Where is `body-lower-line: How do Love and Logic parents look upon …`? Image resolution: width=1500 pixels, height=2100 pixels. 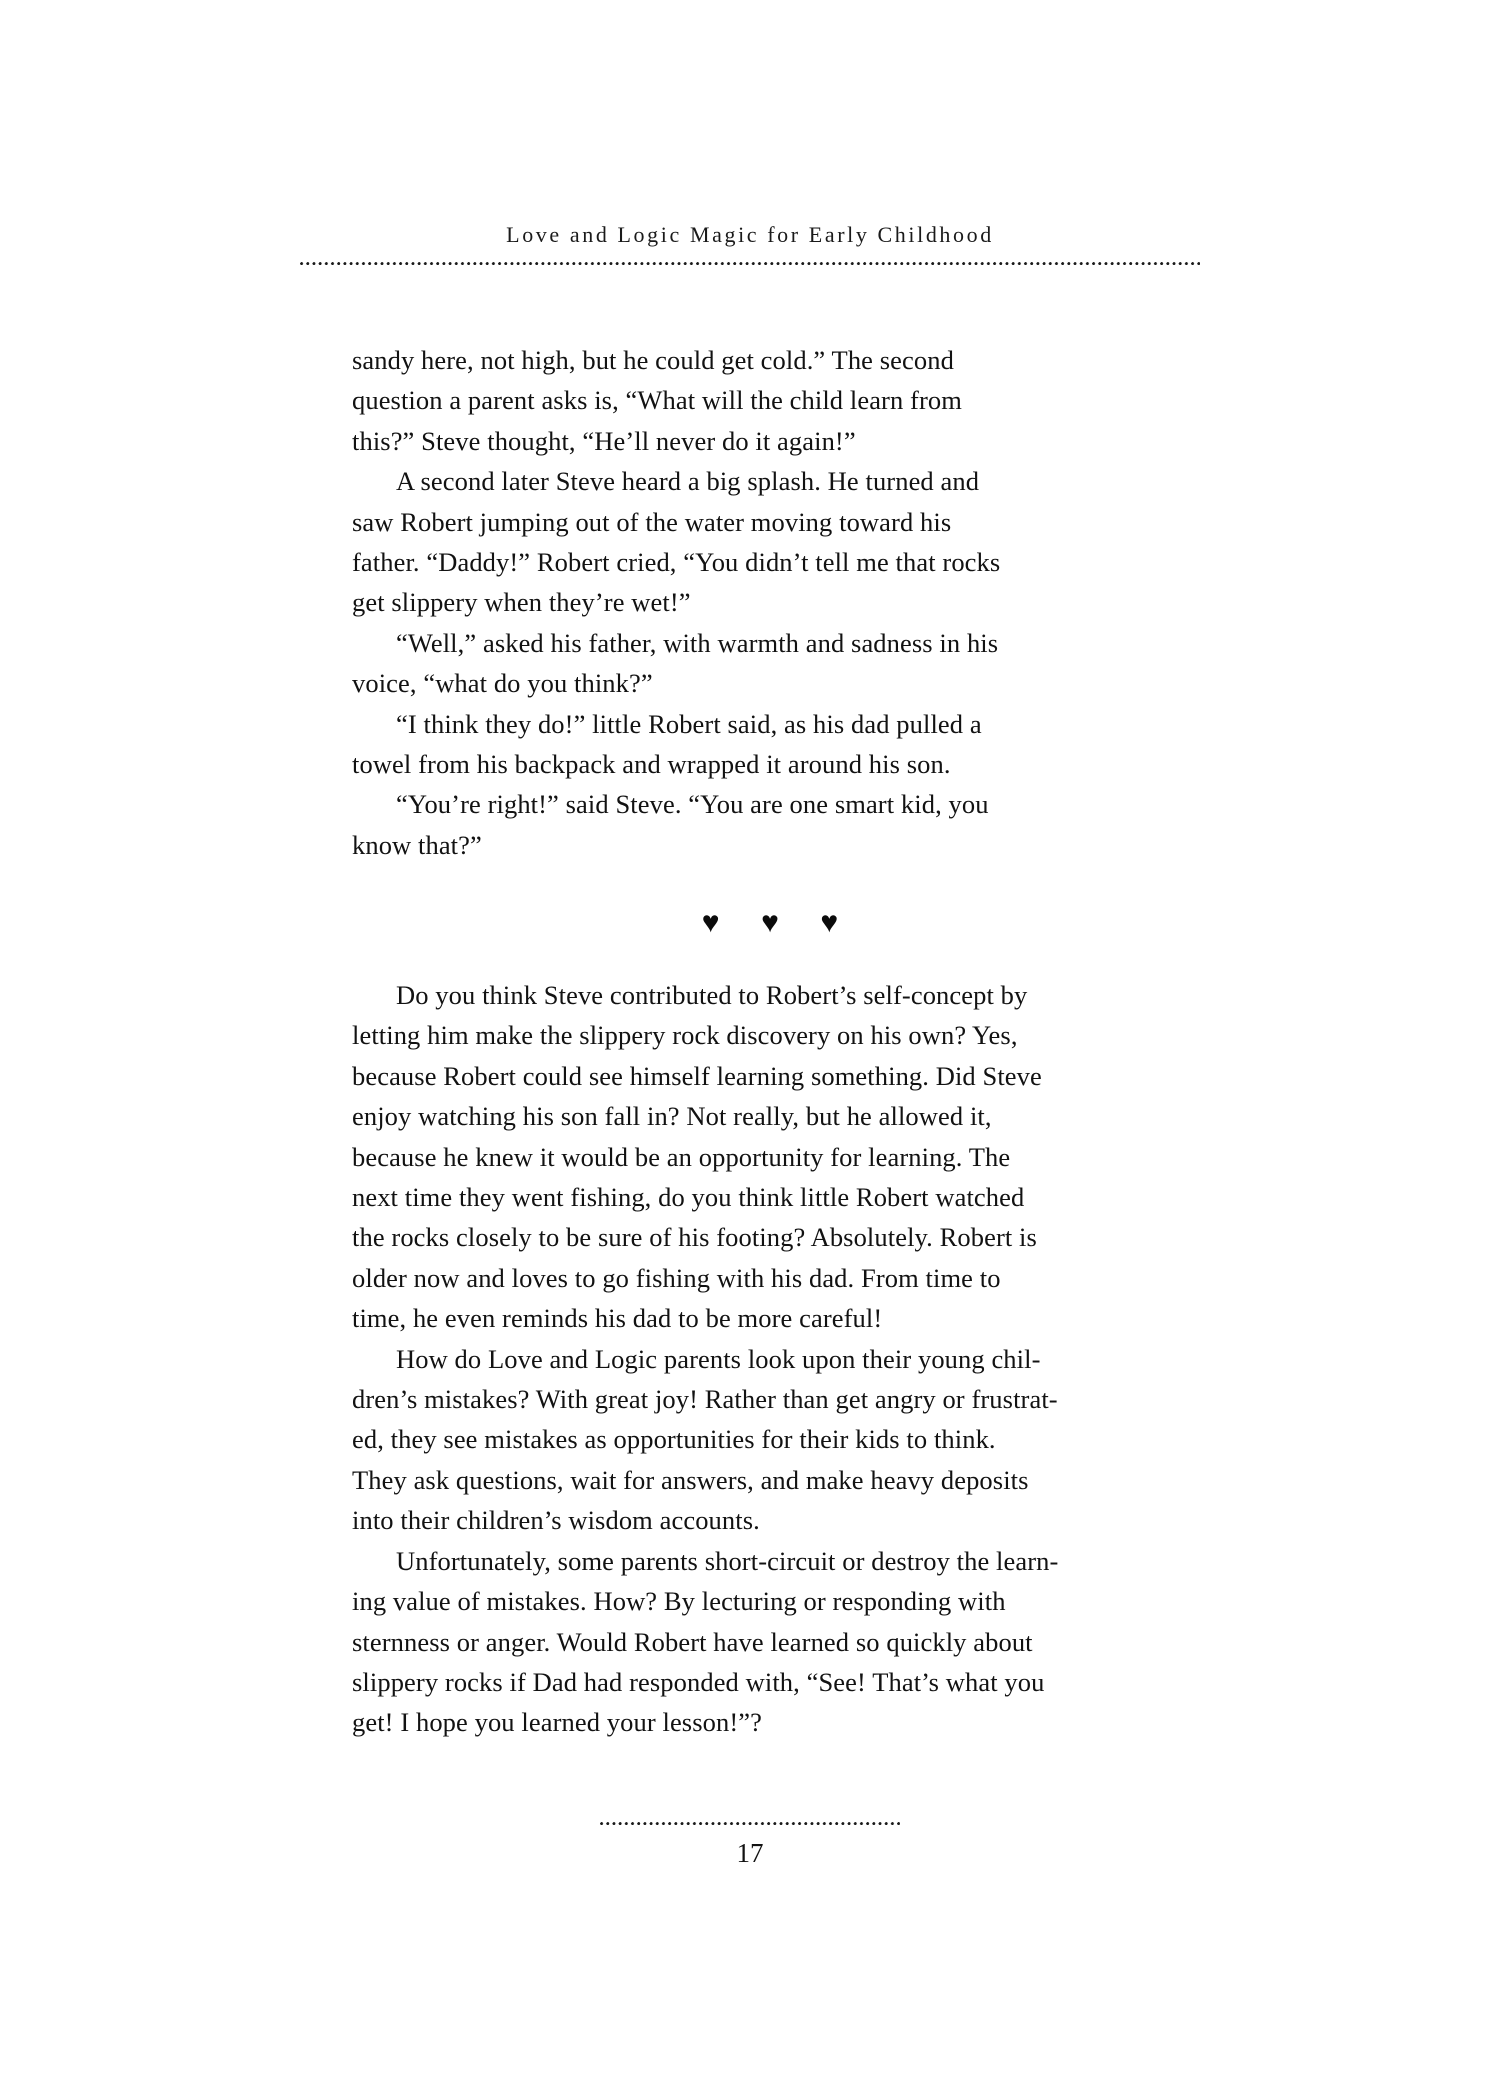 body-lower-line: How do Love and Logic parents look upon … is located at coordinates (718, 1358).